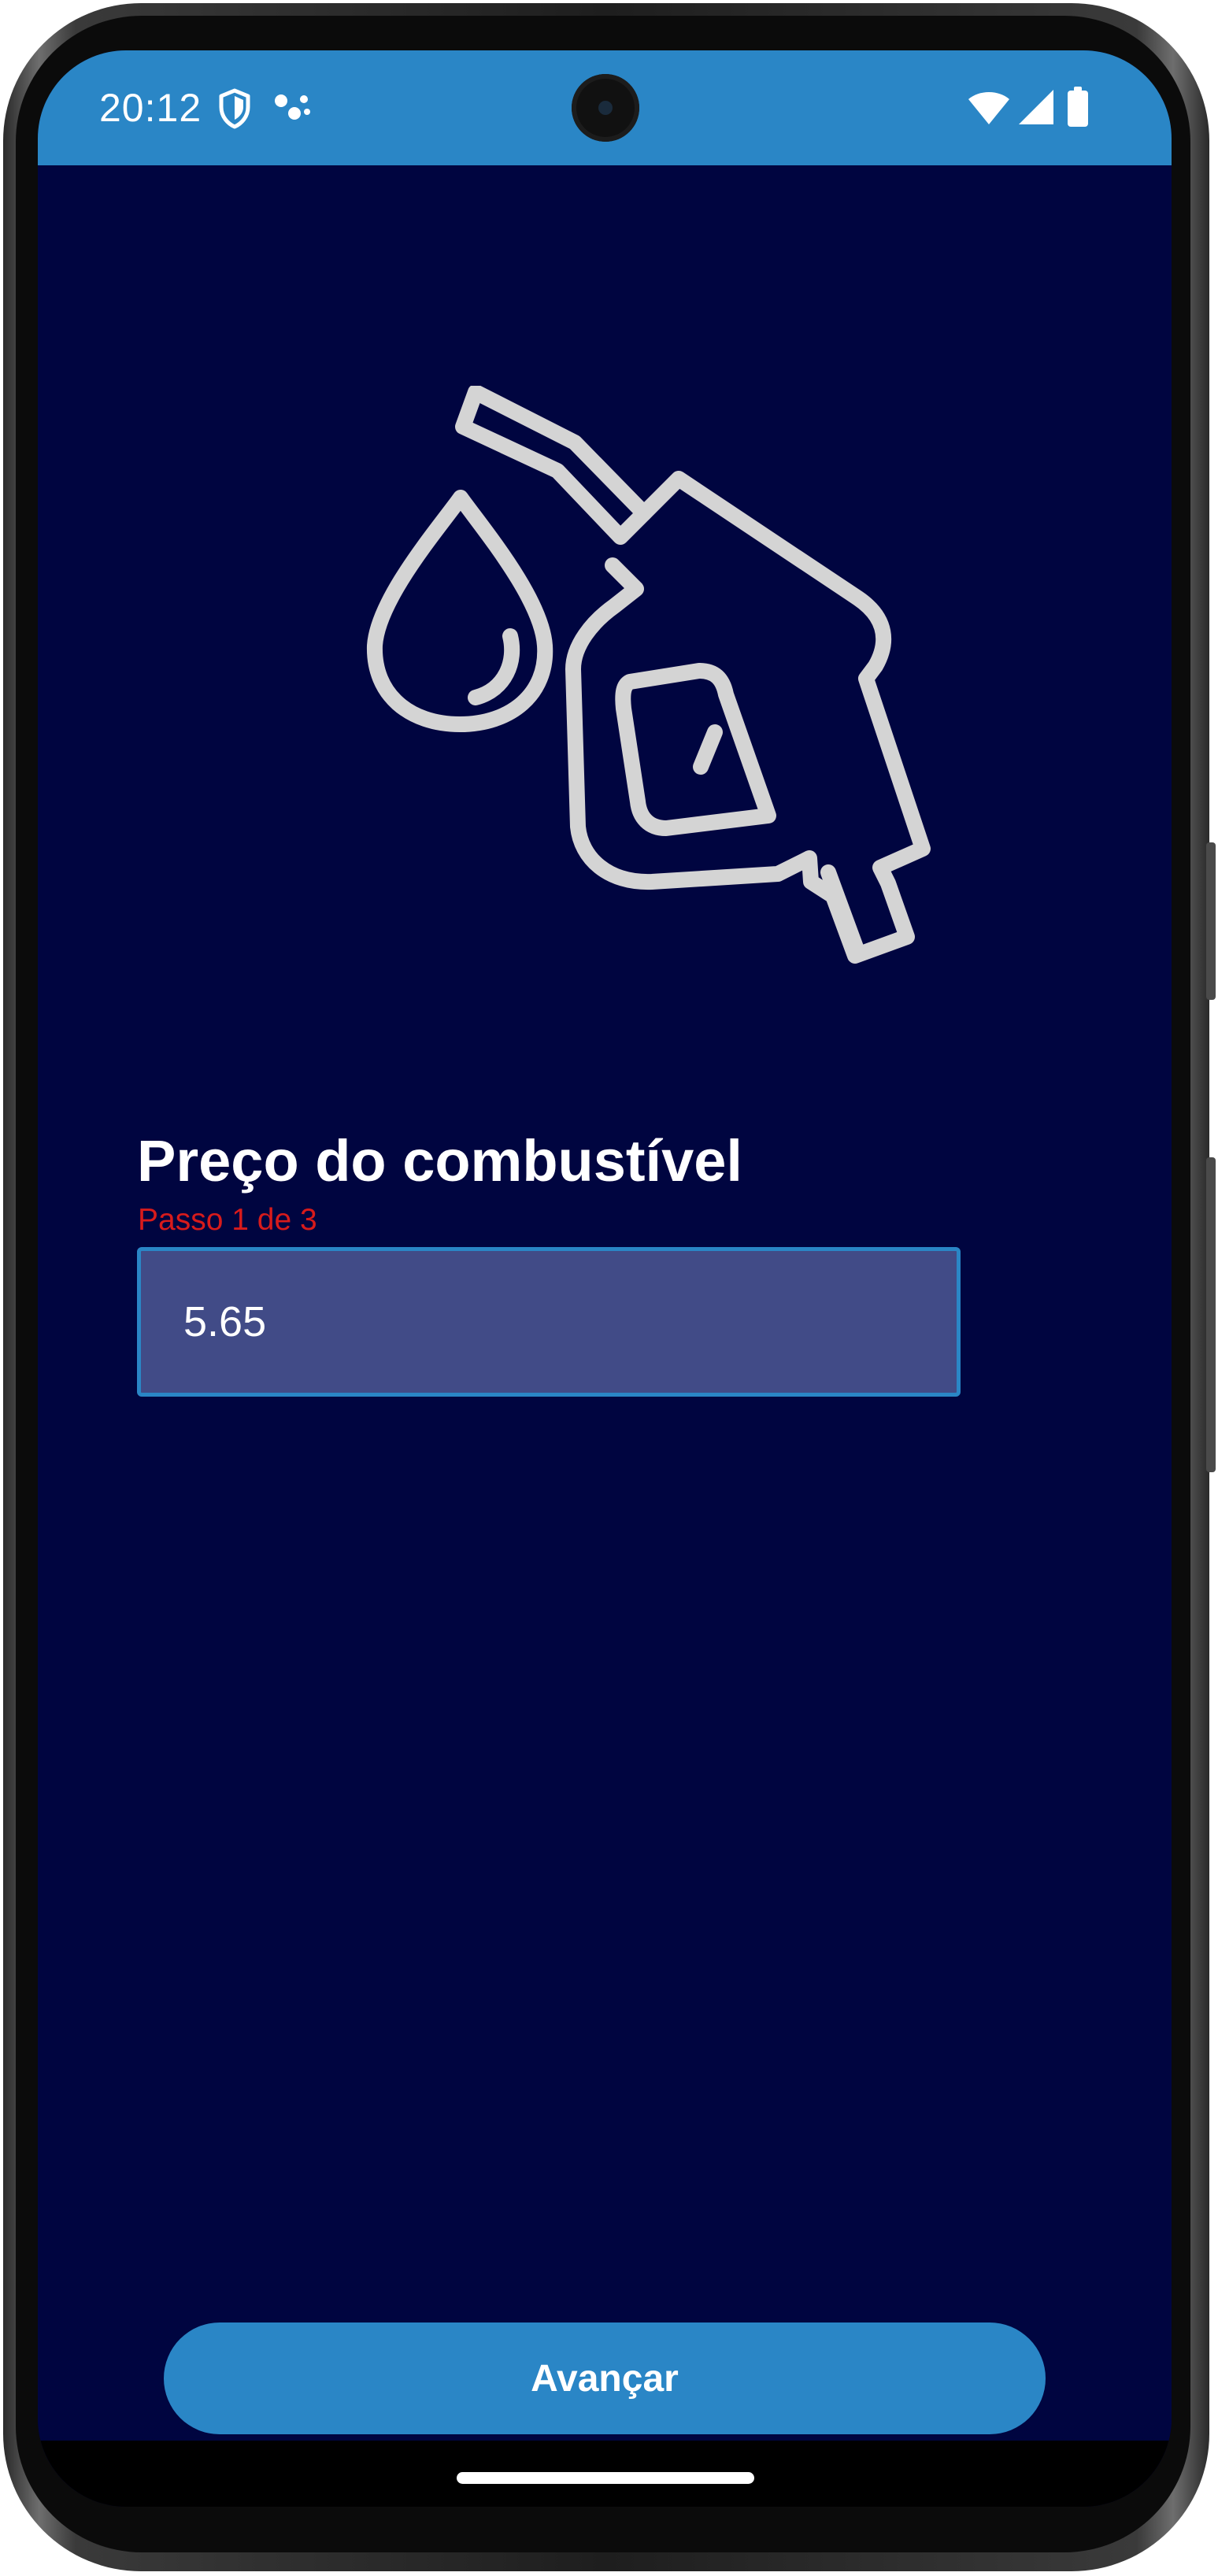 This screenshot has height=2576, width=1218. I want to click on volume-button, so click(1211, 1314).